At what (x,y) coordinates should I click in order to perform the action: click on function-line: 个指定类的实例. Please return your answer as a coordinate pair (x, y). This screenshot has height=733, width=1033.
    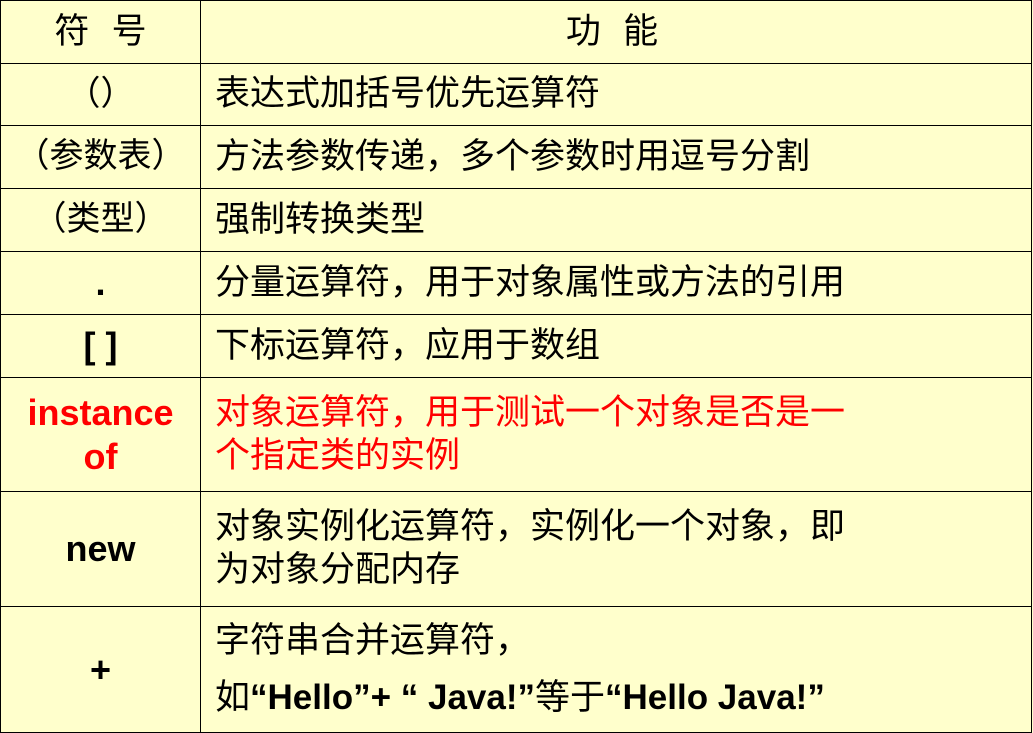
    Looking at the image, I should click on (338, 455).